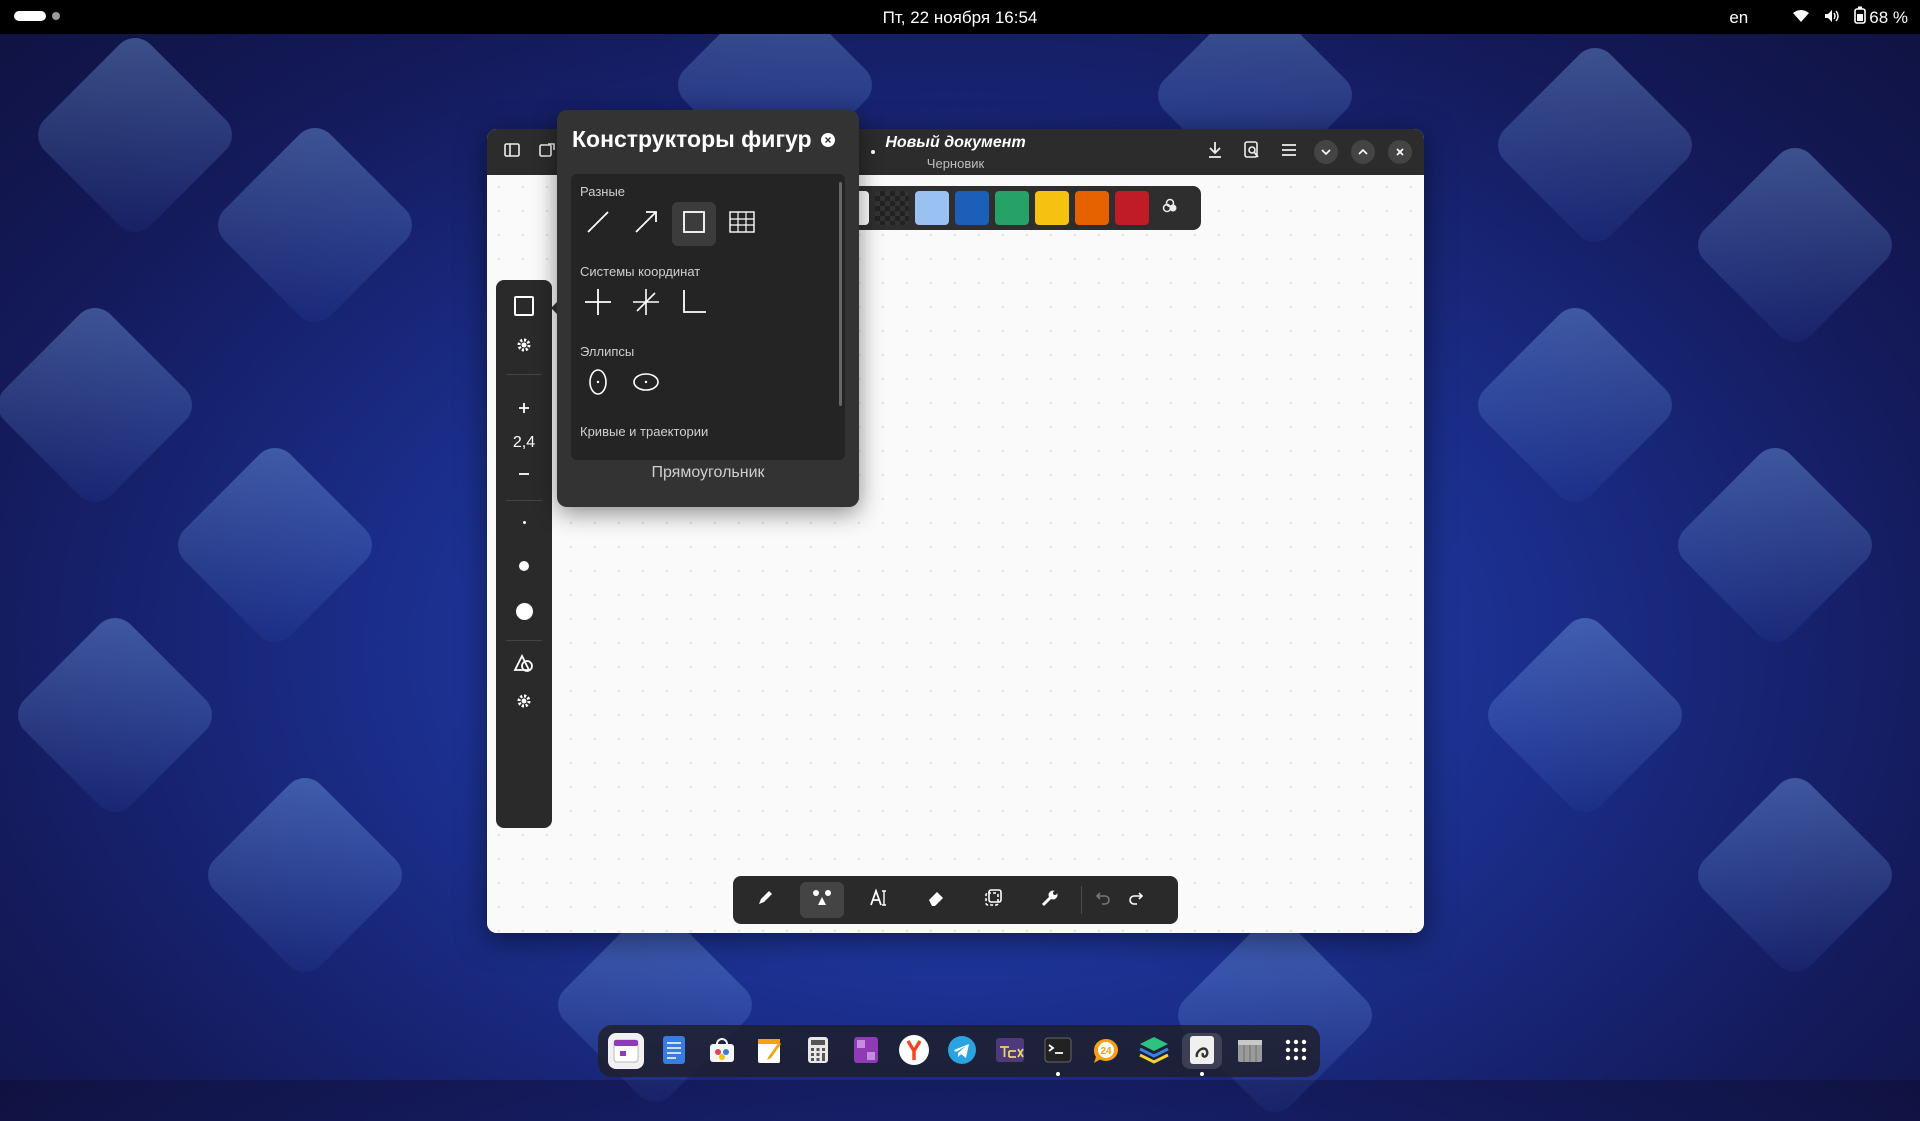 The height and width of the screenshot is (1121, 1920). I want to click on current-shape-button, so click(524, 308).